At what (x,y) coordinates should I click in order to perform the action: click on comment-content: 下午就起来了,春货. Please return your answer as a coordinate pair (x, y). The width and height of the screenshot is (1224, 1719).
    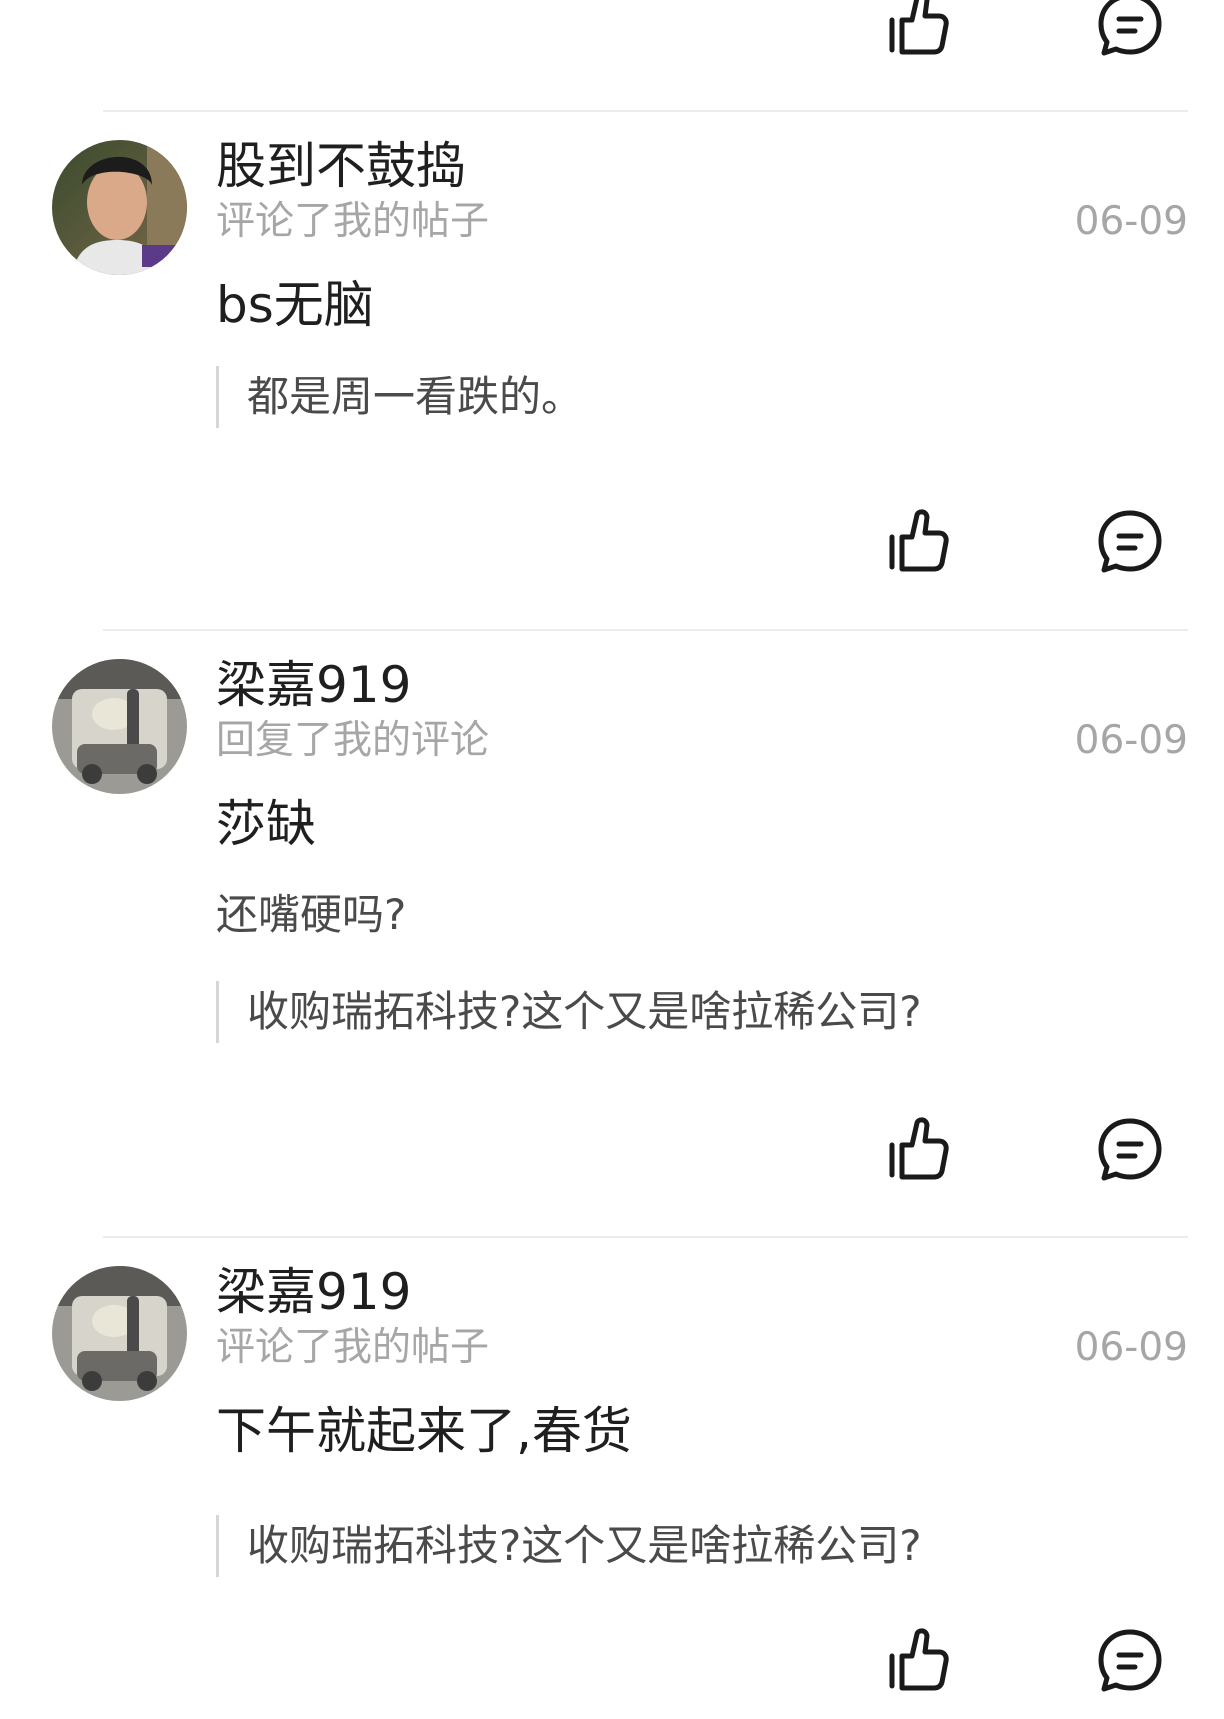
    Looking at the image, I should click on (424, 1431).